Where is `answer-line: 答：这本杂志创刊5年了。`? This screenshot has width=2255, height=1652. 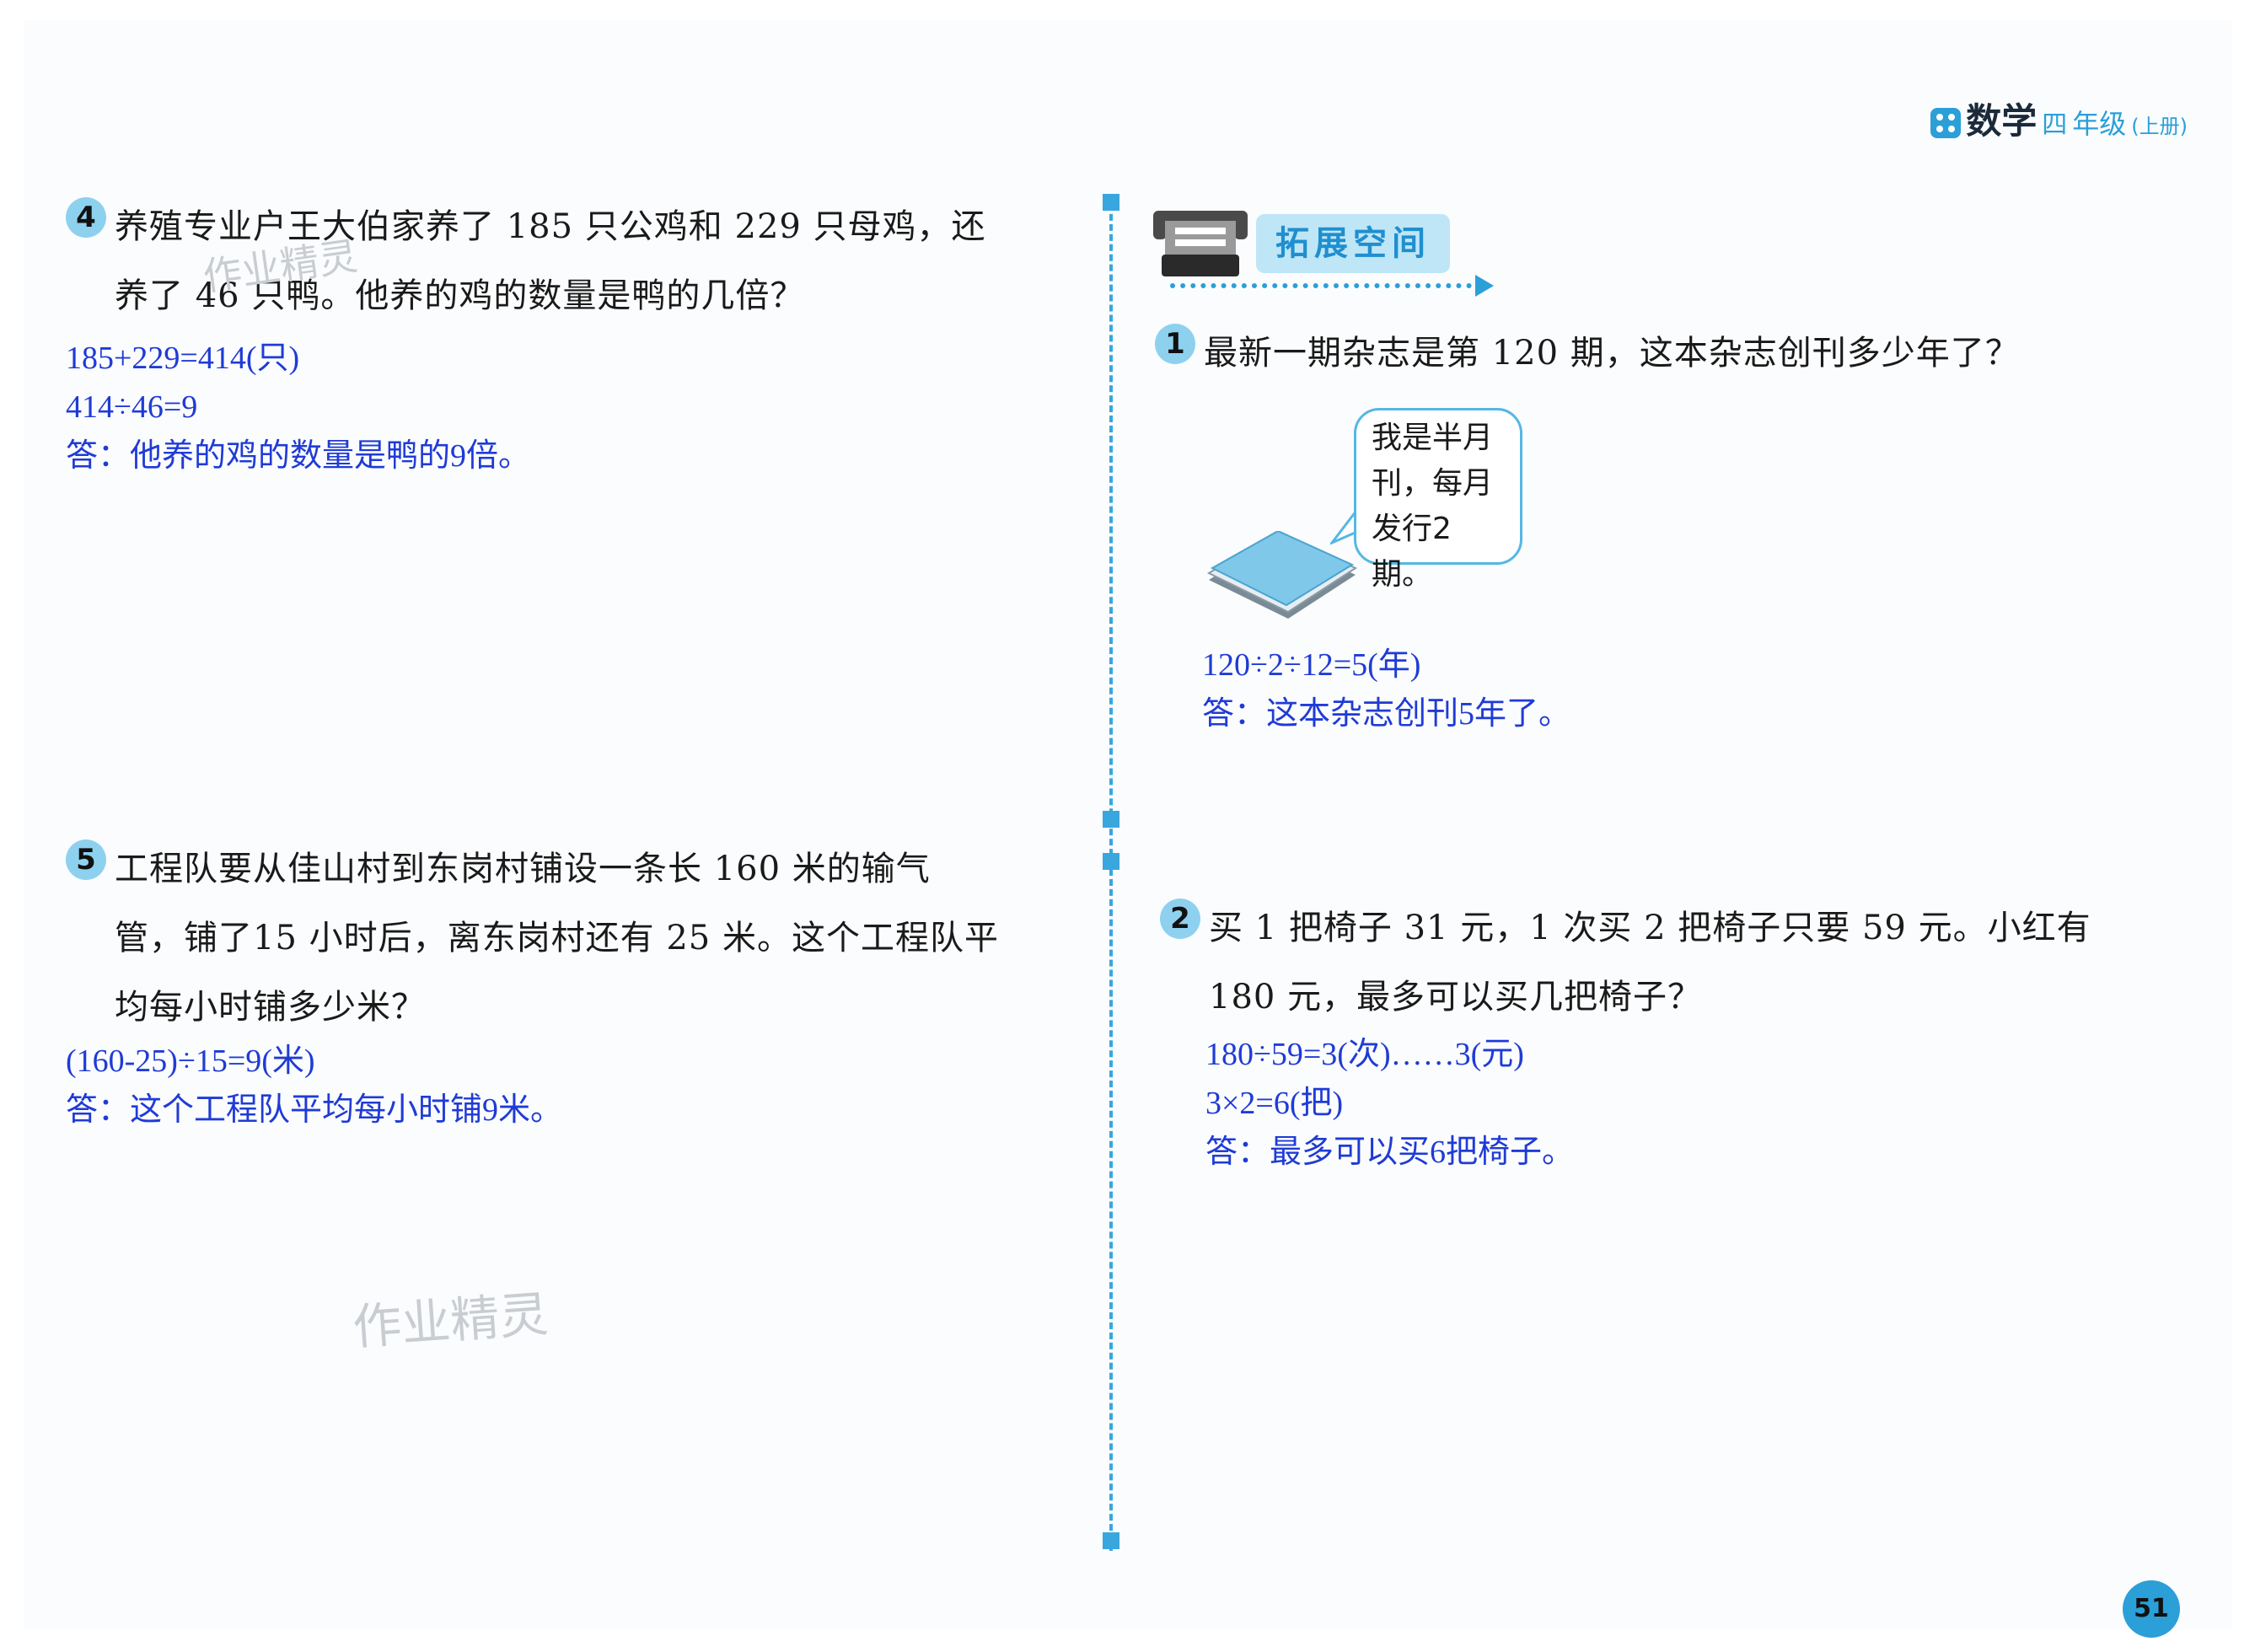
answer-line: 答：这本杂志创刊5年了。 is located at coordinates (1386, 714).